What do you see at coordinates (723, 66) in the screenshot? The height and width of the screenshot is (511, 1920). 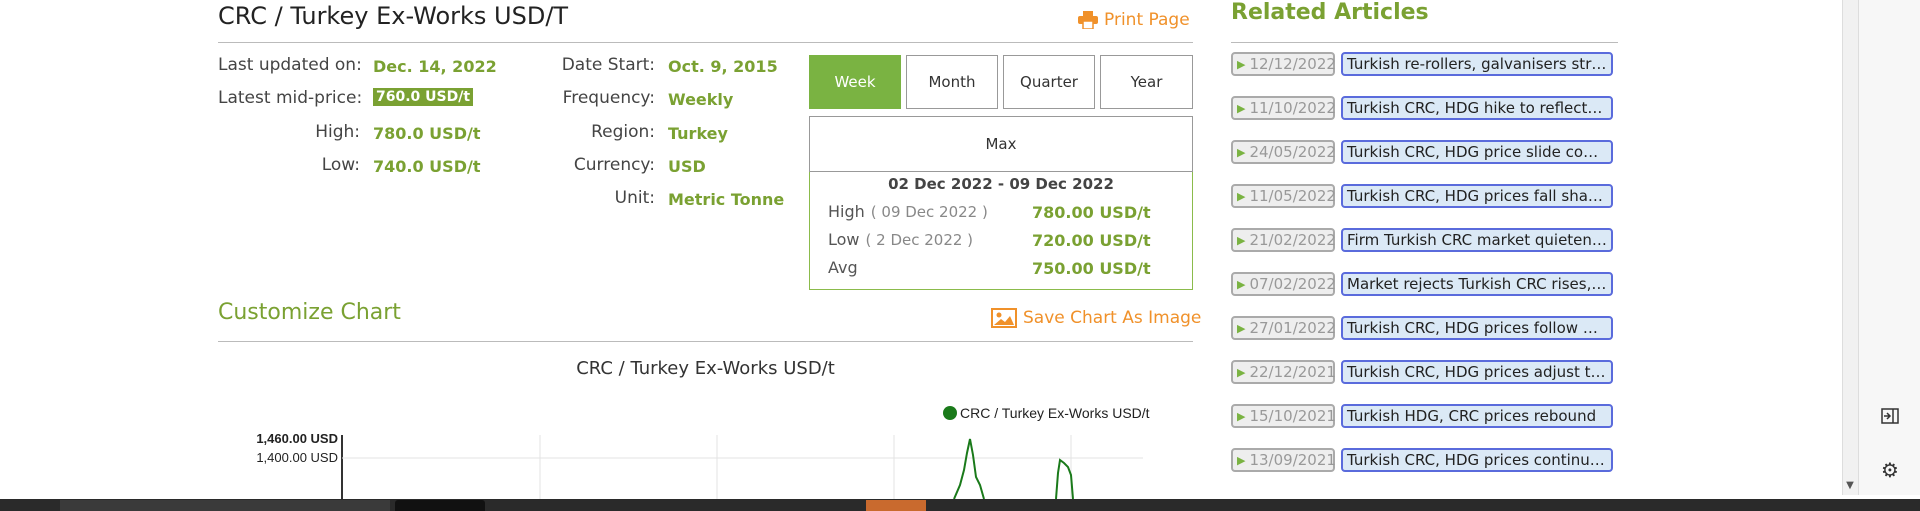 I see `date-start-value: Oct. 9, 2015` at bounding box center [723, 66].